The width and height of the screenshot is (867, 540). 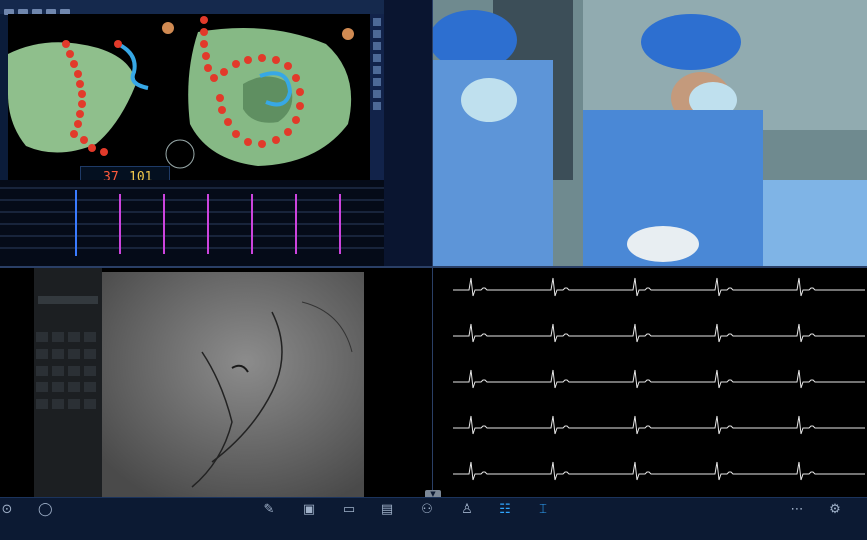 I want to click on share-icon: ⚇, so click(x=427, y=509).